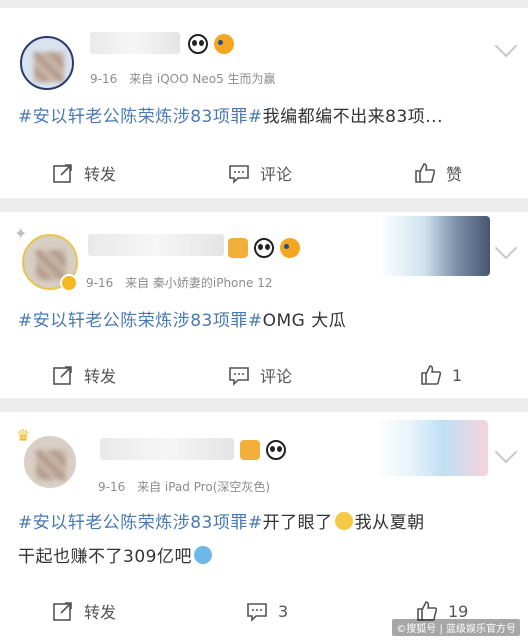 The width and height of the screenshot is (528, 640). Describe the element at coordinates (202, 79) in the screenshot. I see `post-source: 来自 iQOO Neo5 生而为赢` at that location.